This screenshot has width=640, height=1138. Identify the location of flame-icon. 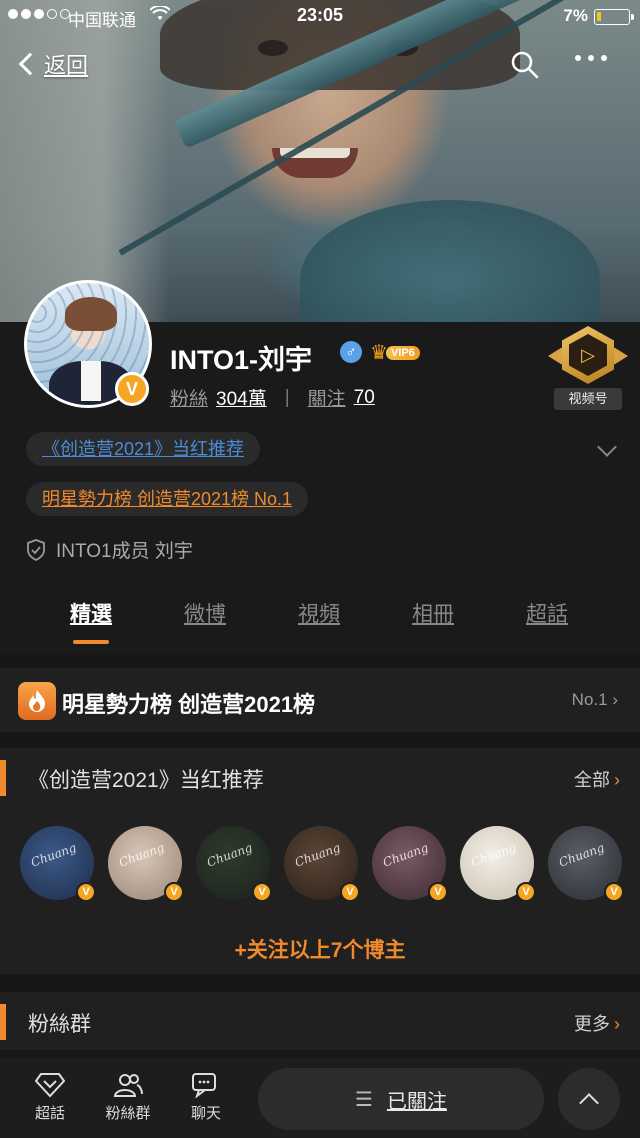
(37, 701).